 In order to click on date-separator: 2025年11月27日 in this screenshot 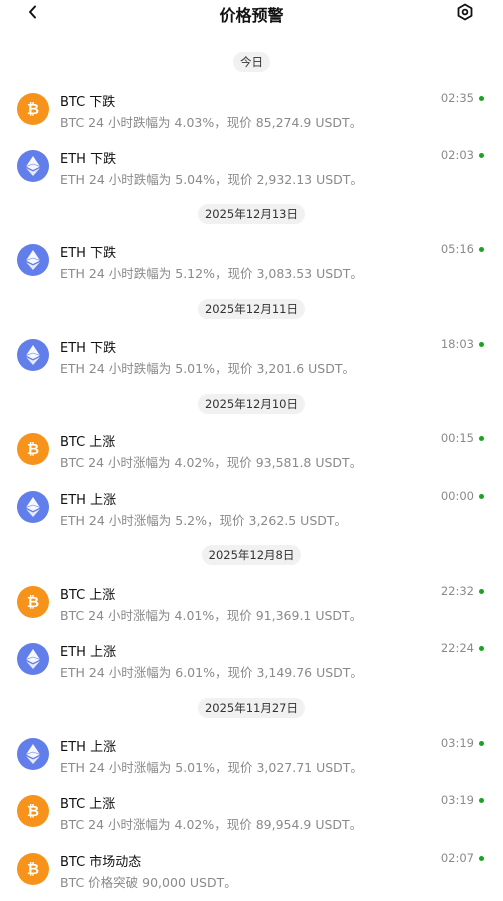, I will do `click(251, 708)`.